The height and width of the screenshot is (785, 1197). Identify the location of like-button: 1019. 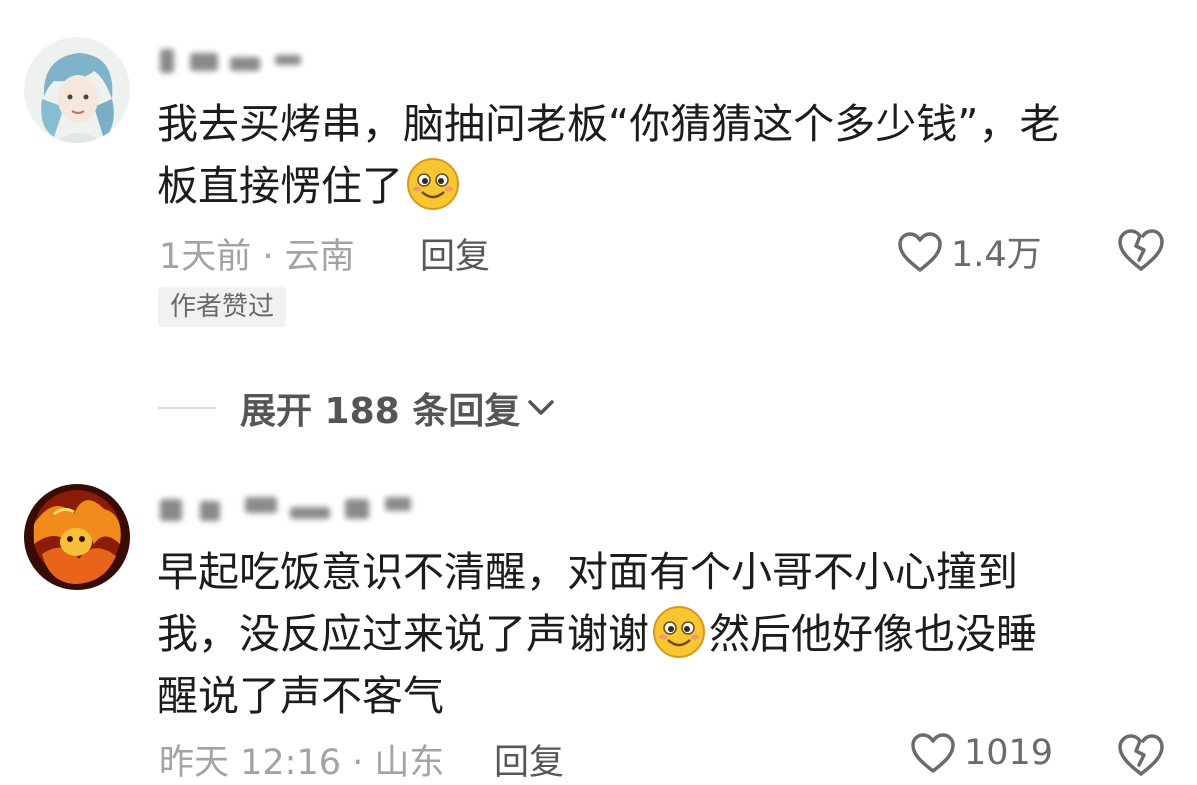
(981, 753).